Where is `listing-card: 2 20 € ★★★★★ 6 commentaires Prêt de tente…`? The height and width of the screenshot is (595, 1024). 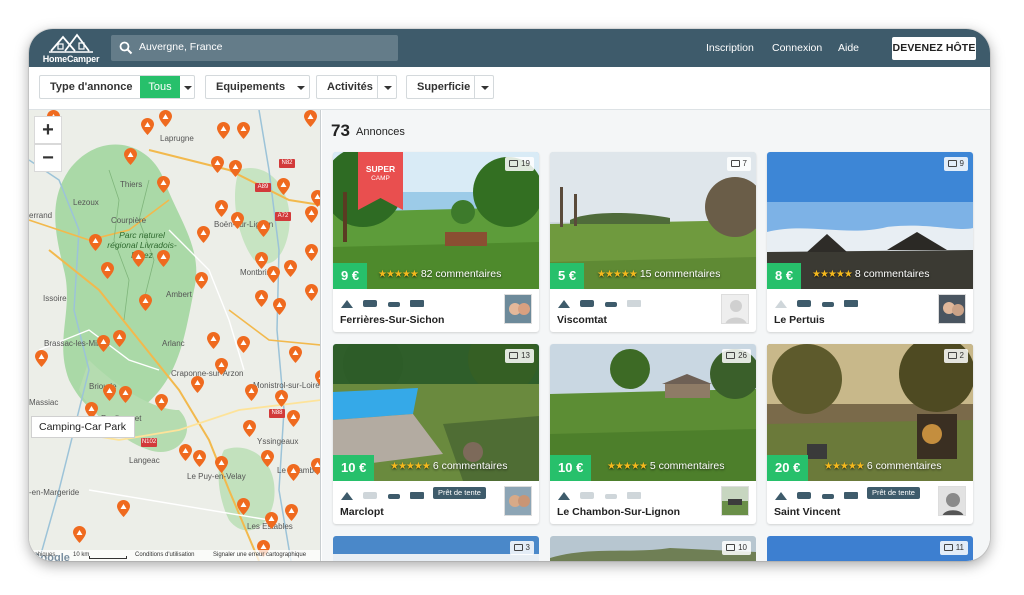
listing-card: 2 20 € ★★★★★ 6 commentaires Prêt de tente… is located at coordinates (870, 434).